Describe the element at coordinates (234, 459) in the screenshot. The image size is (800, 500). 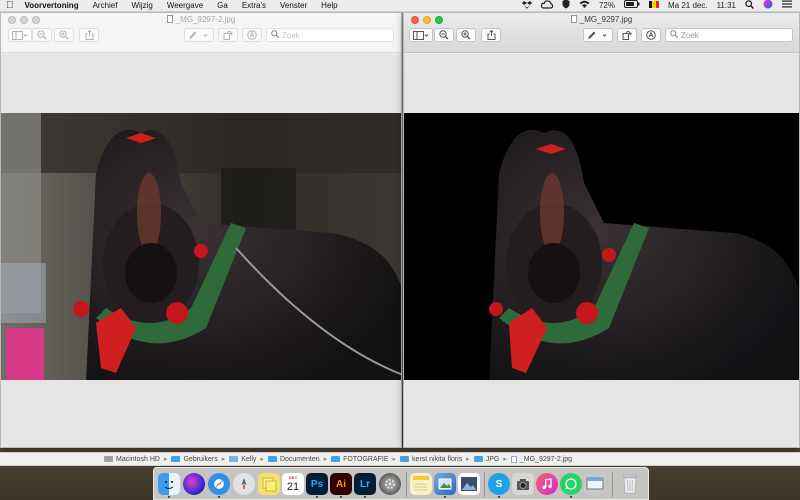
I see `home-icon` at that location.